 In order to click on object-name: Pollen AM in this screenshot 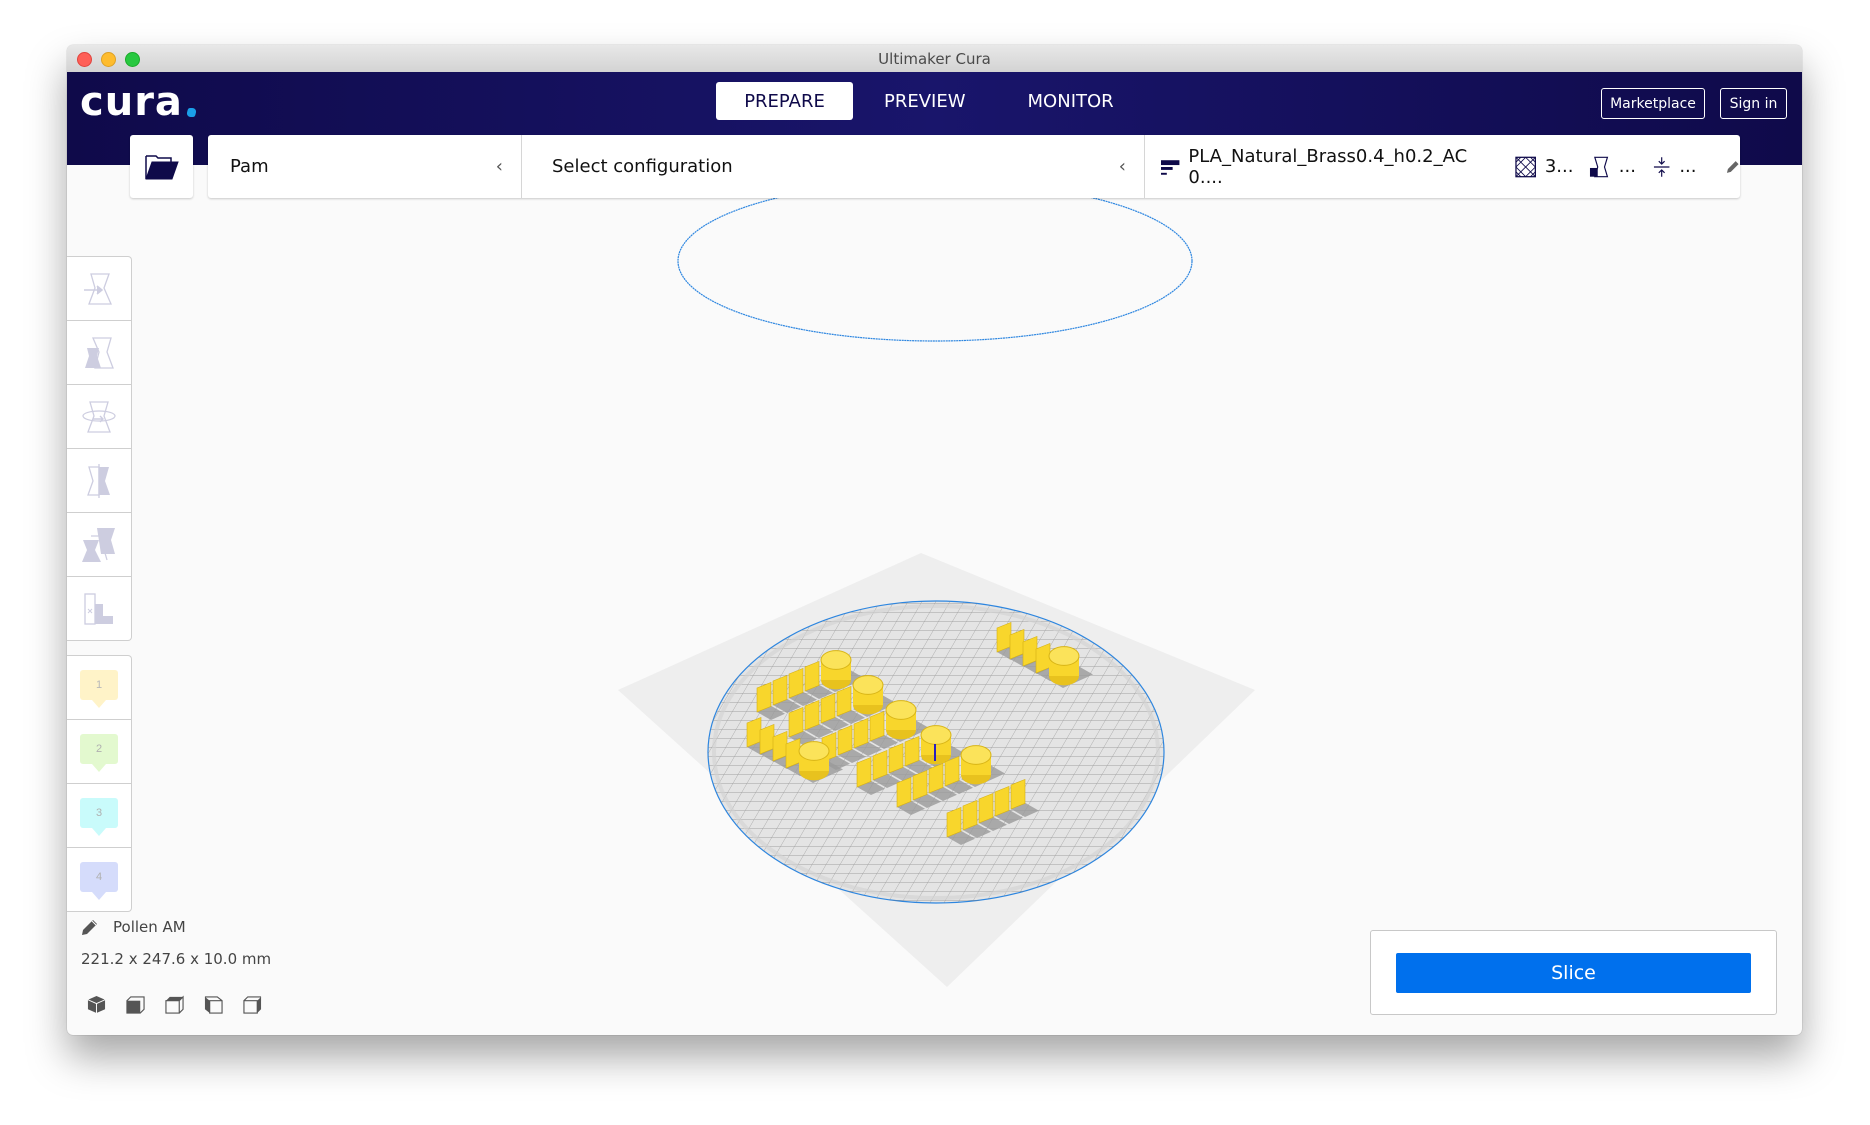, I will do `click(149, 927)`.